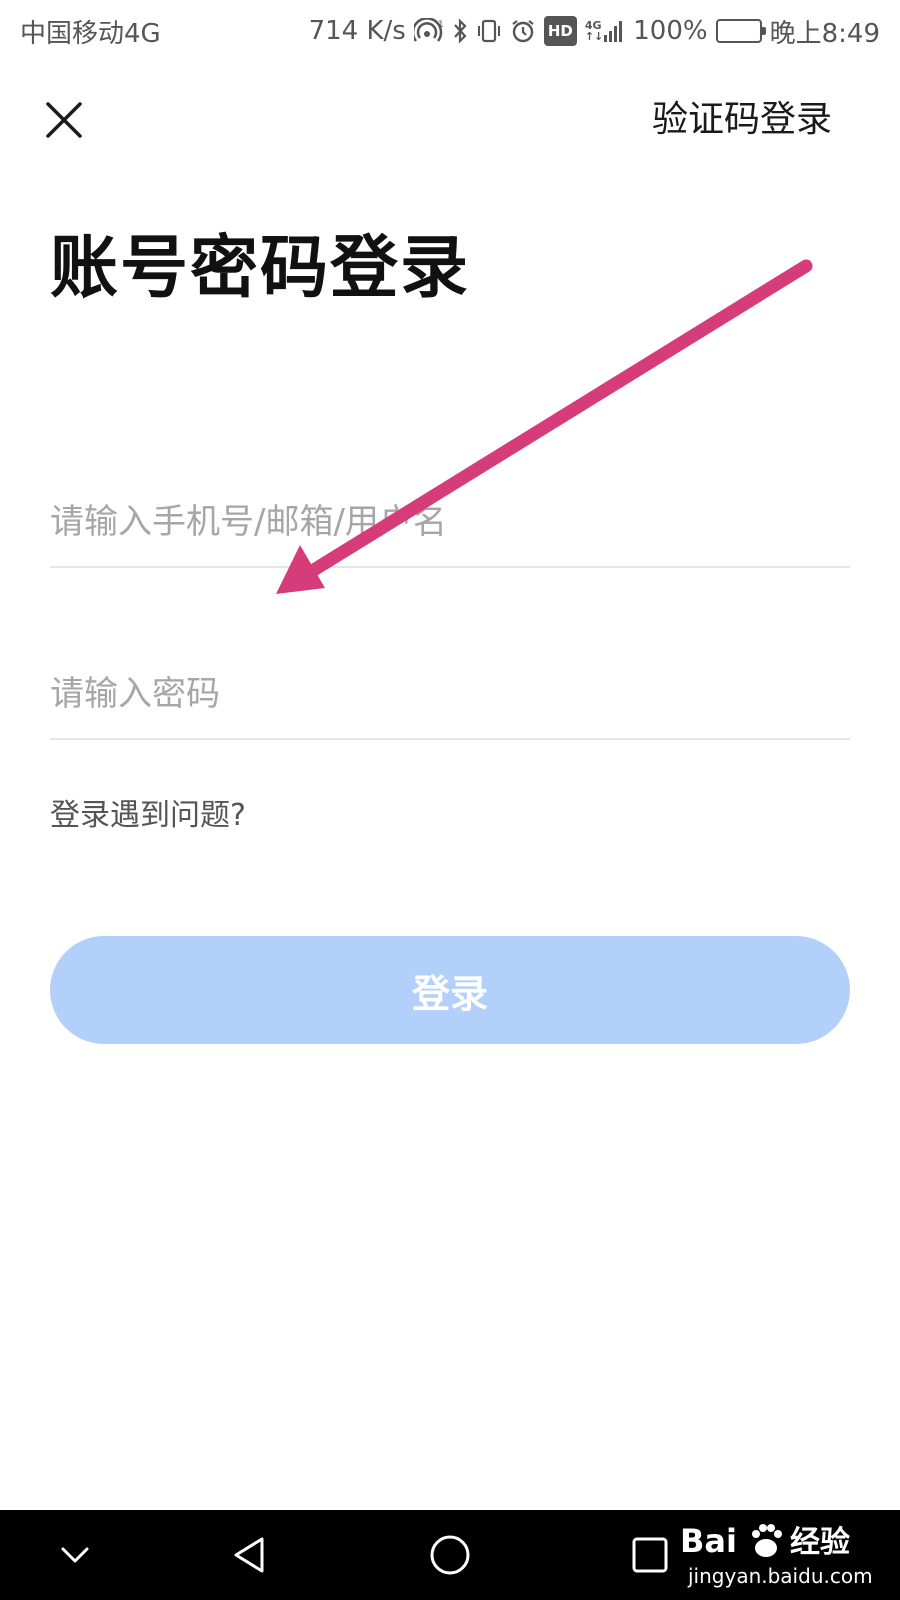 This screenshot has width=900, height=1600. I want to click on close-button, so click(64, 120).